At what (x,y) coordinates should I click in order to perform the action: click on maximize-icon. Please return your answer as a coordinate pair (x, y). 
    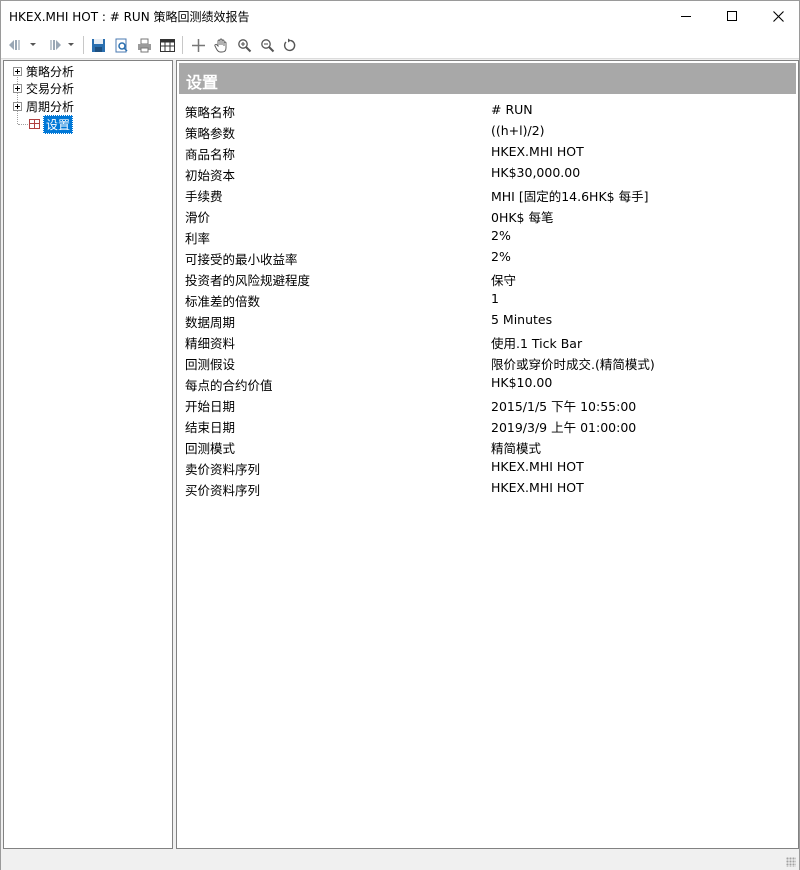
    Looking at the image, I should click on (732, 16).